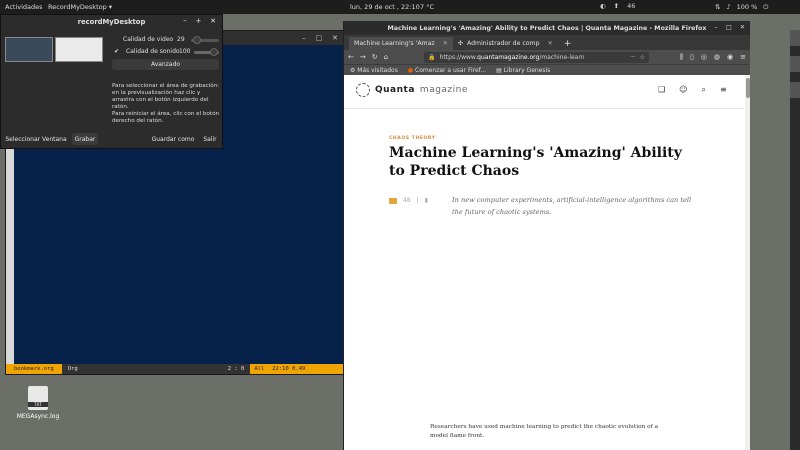 This screenshot has height=450, width=800. Describe the element at coordinates (141, 369) in the screenshot. I see `major-mode: Org` at that location.